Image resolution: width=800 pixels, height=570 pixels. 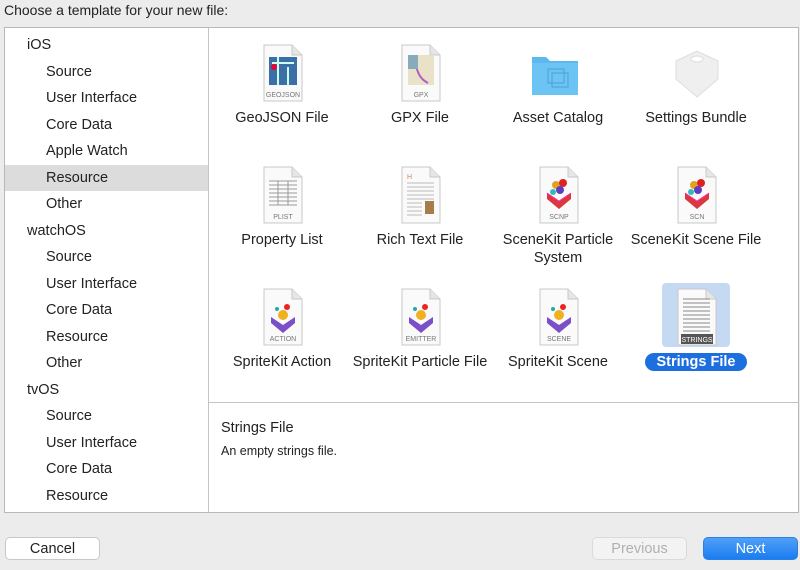 I want to click on template-label-text: Strings File, so click(x=696, y=362).